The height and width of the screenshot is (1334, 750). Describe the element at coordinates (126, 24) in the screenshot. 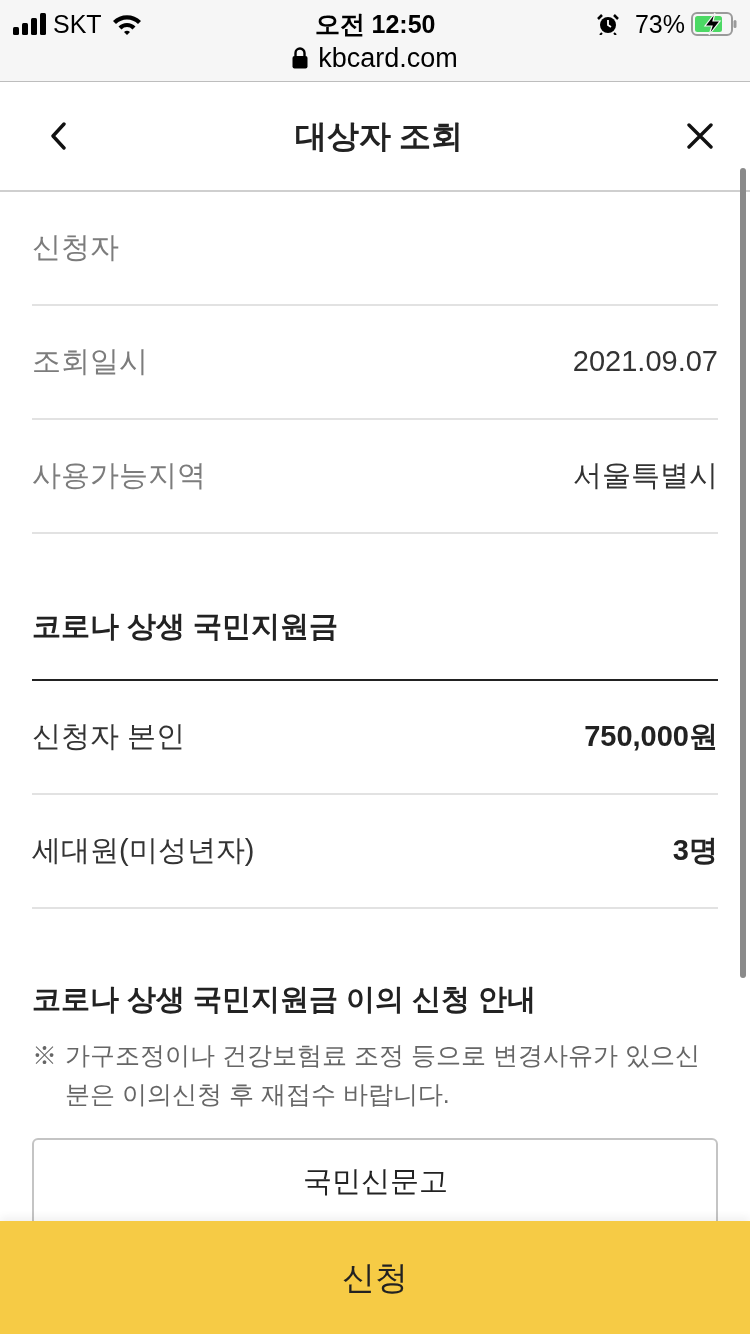

I see `wifi-icon` at that location.